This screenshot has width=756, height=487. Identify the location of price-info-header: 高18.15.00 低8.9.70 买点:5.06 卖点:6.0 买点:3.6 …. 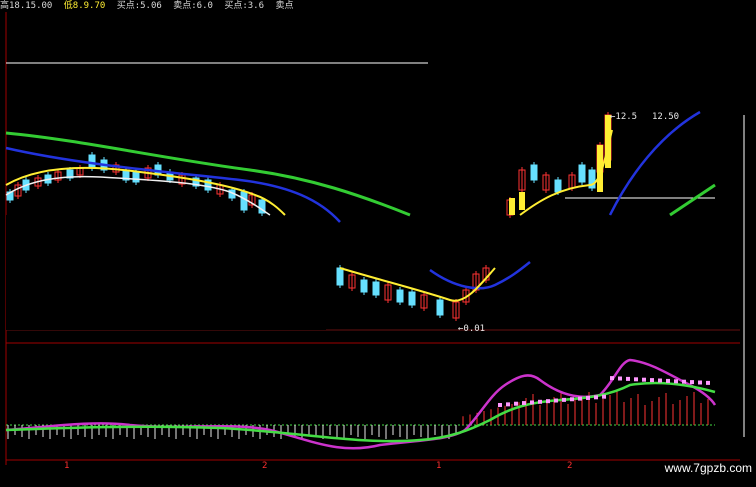
(215, 6).